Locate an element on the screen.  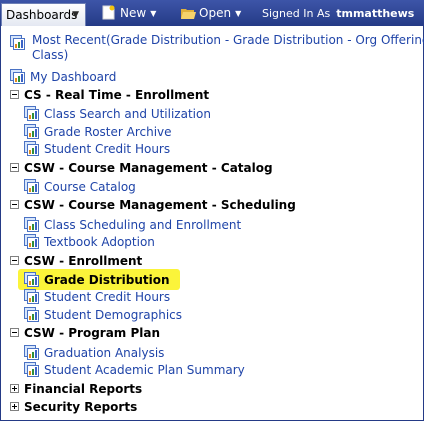
dashboards-tab: Dashboards ▼ is located at coordinates (43, 14).